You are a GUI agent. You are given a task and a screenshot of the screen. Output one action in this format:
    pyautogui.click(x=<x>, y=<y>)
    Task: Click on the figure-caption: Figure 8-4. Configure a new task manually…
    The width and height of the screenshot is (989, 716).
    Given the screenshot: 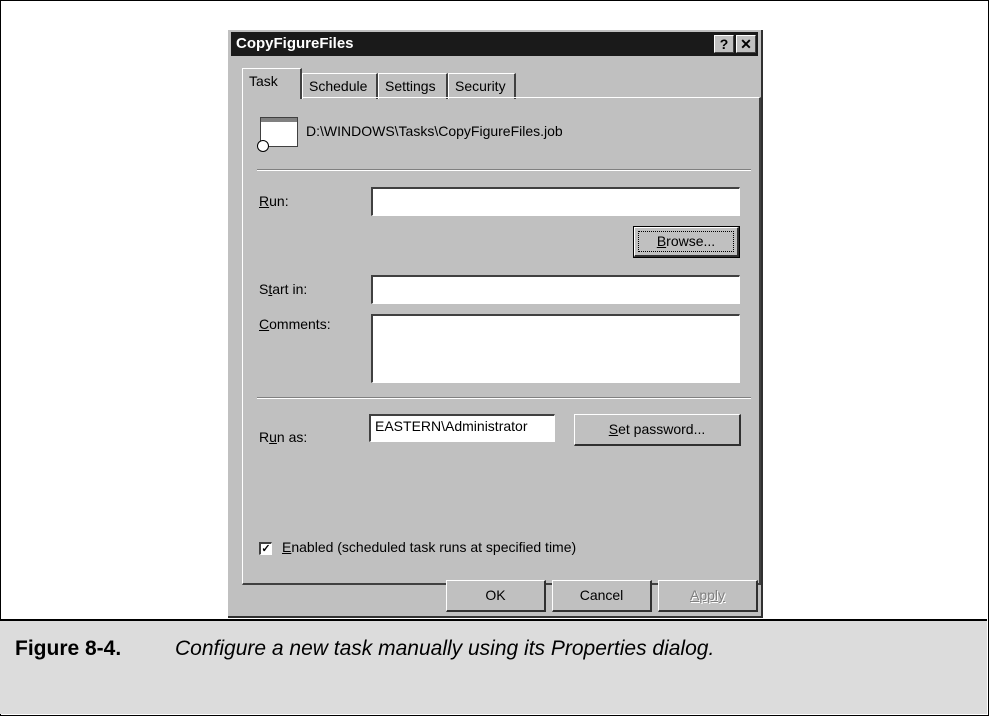 What is the action you would take?
    pyautogui.click(x=364, y=649)
    